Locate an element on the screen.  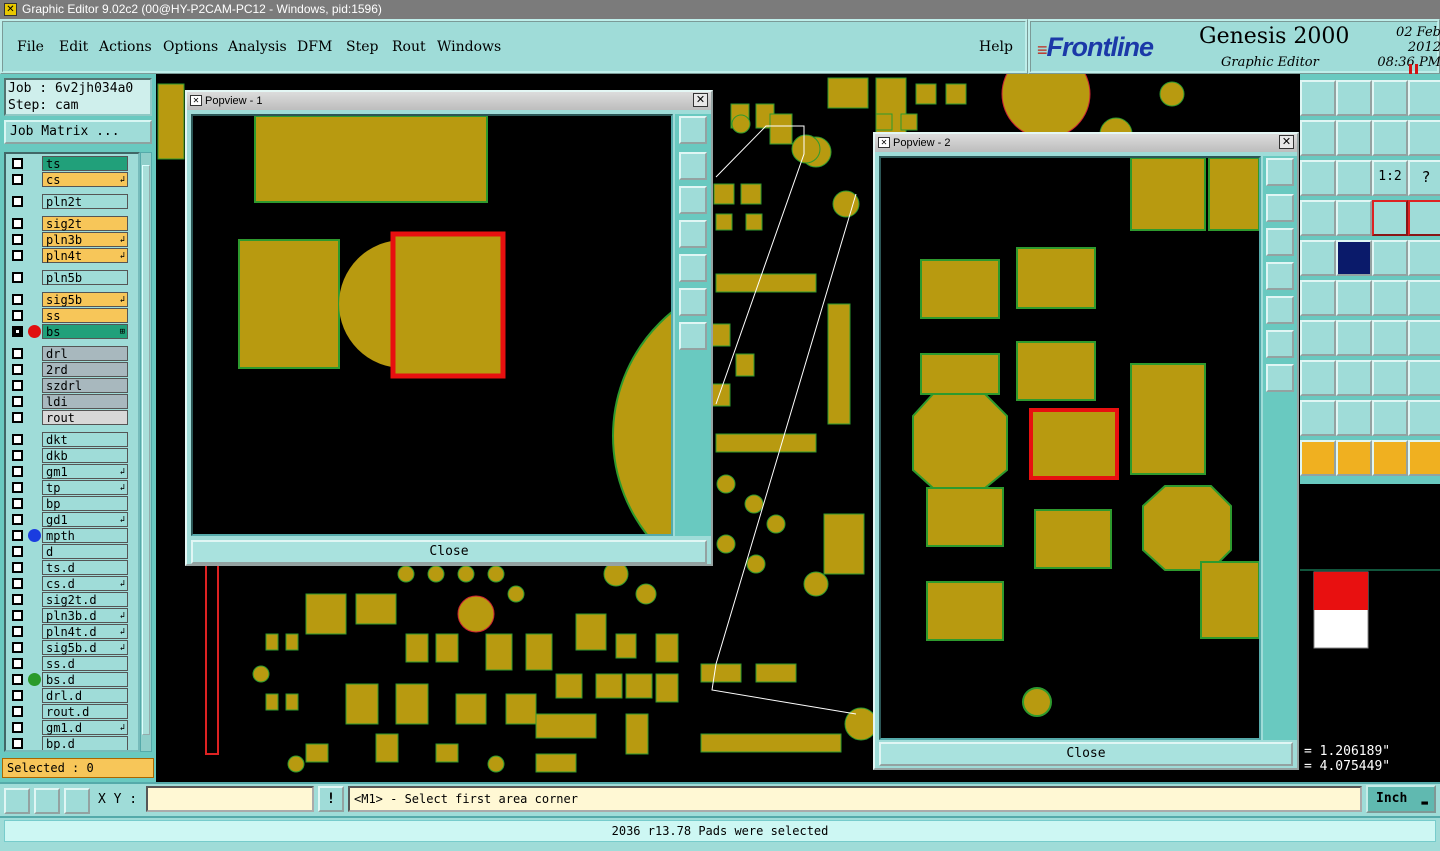
layer-name: cs ↲ is located at coordinates (85, 179).